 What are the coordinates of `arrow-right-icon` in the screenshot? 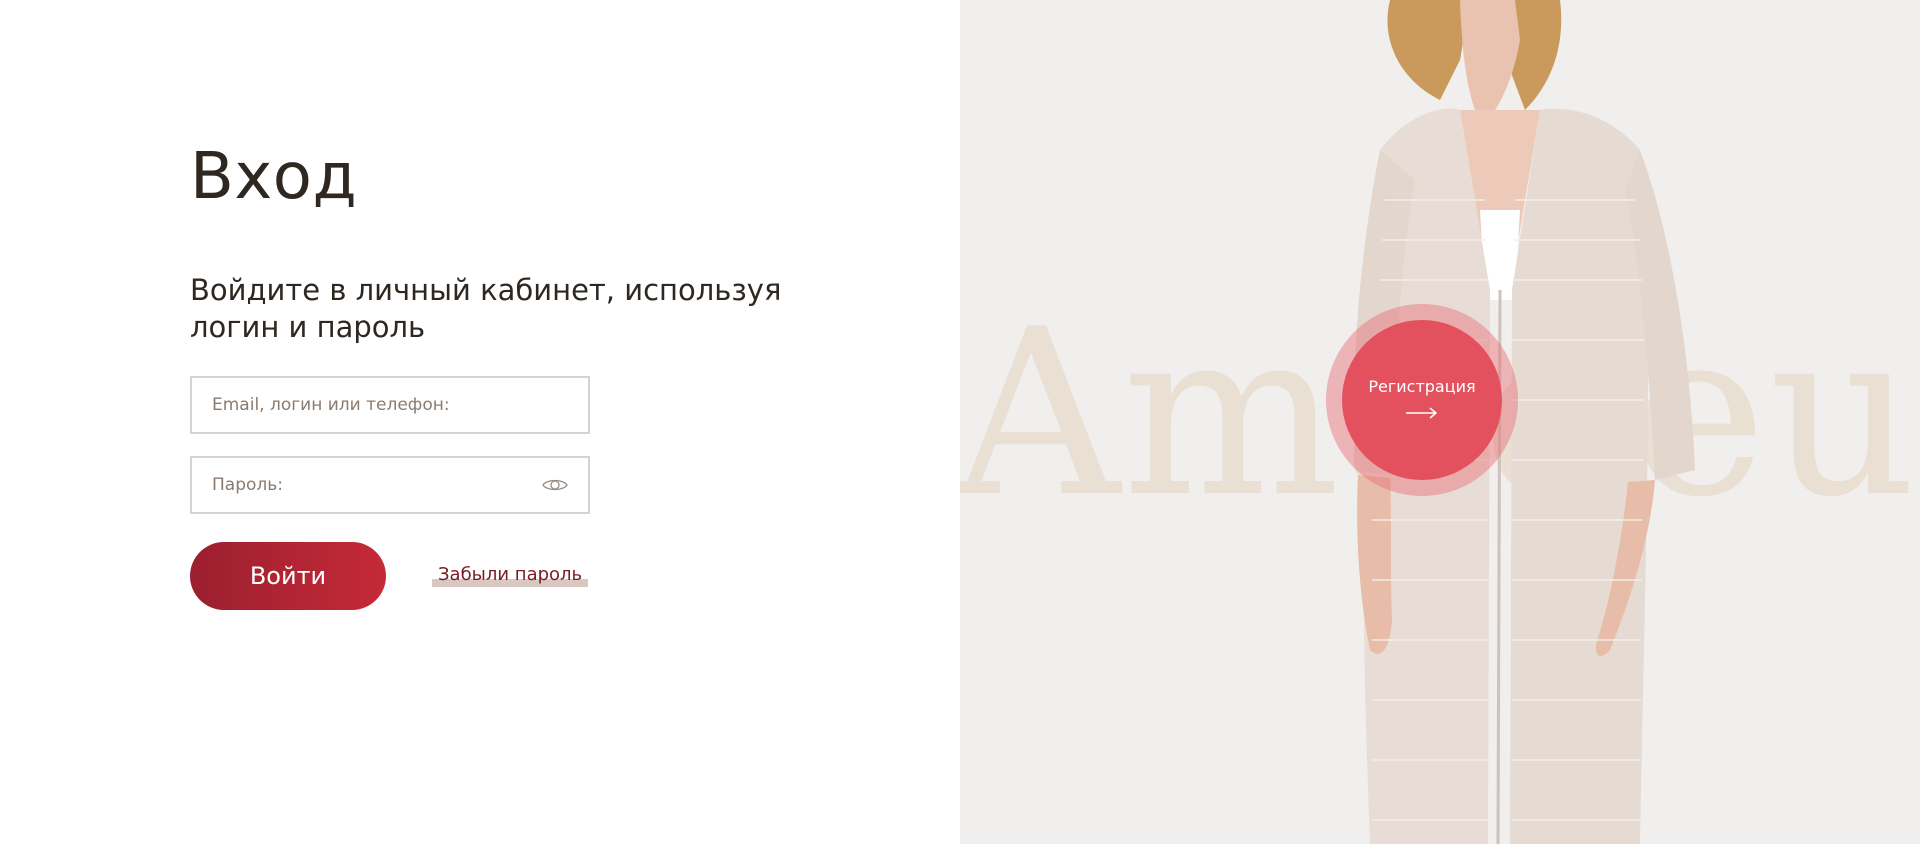 It's located at (1422, 413).